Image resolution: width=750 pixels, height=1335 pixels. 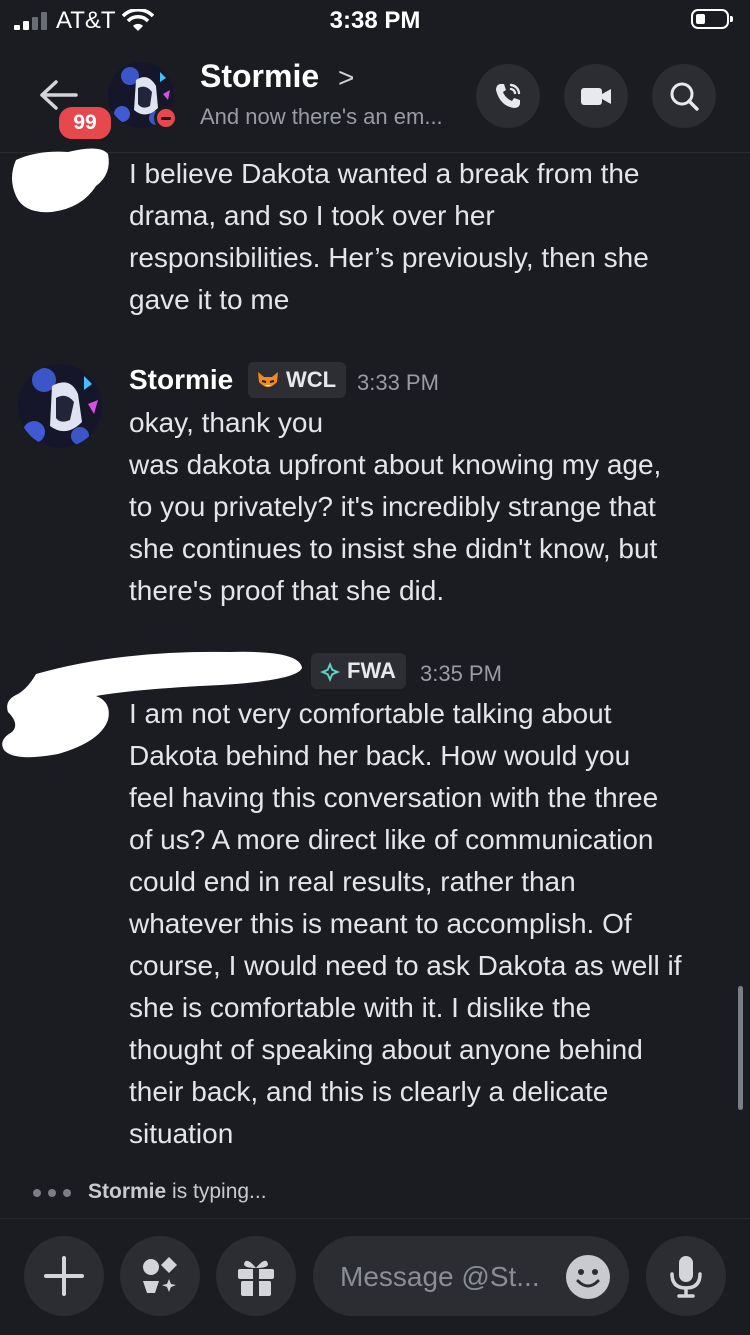 What do you see at coordinates (60, 406) in the screenshot?
I see `avatar` at bounding box center [60, 406].